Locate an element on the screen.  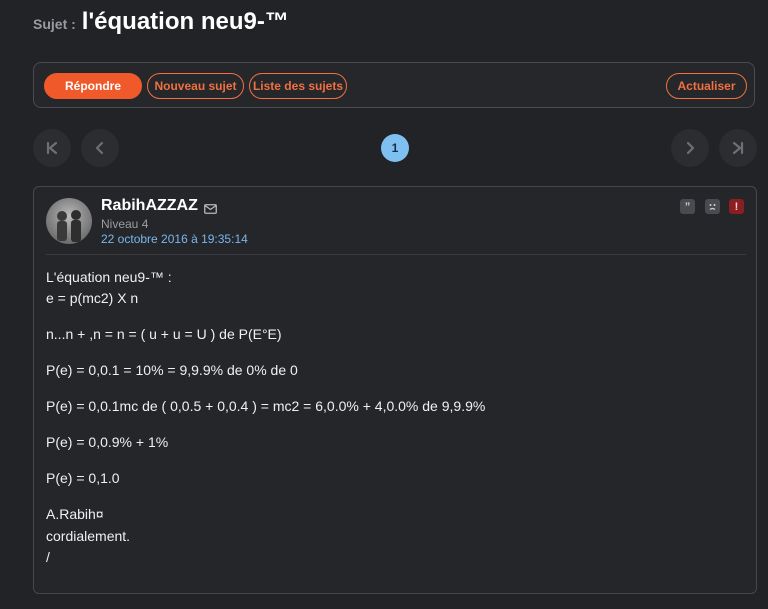
current-page: 1 is located at coordinates (395, 148).